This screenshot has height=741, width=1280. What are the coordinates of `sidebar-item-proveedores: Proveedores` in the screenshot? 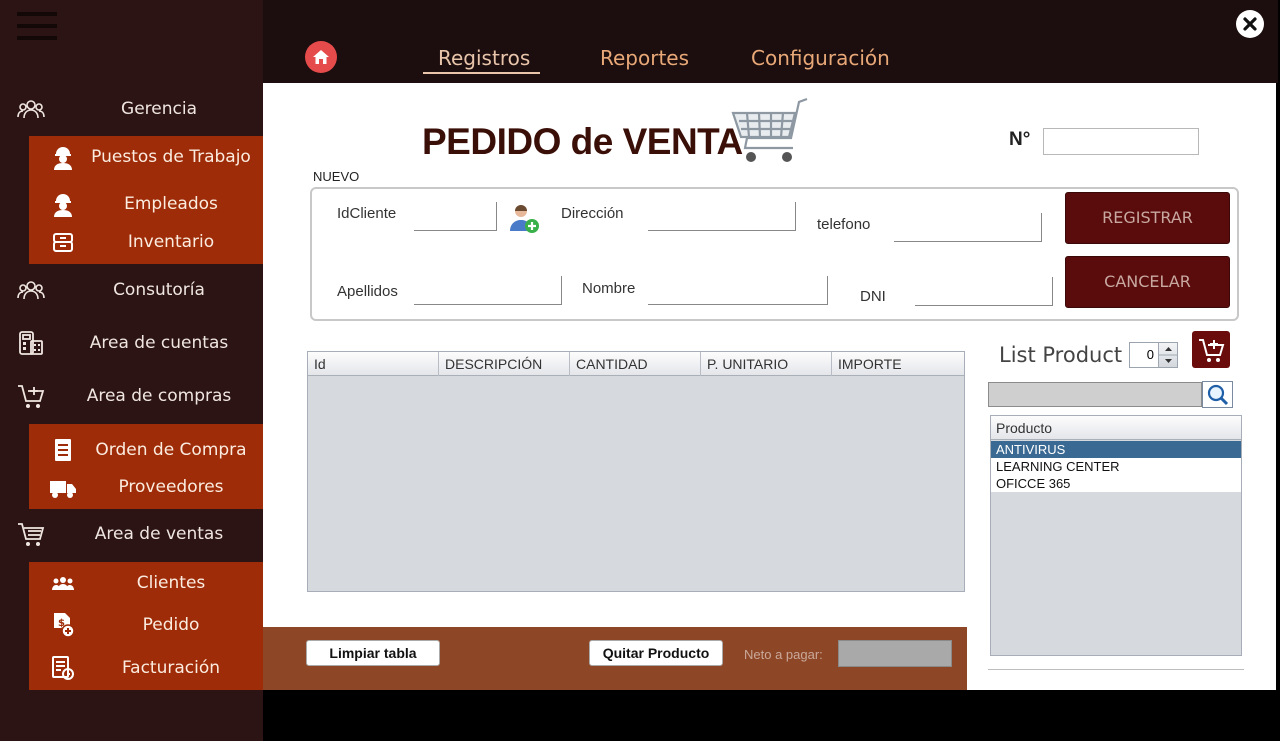 It's located at (146, 487).